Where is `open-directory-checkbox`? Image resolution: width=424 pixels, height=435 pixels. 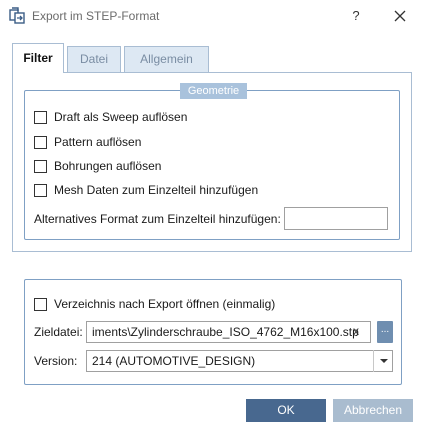
open-directory-checkbox is located at coordinates (40, 304).